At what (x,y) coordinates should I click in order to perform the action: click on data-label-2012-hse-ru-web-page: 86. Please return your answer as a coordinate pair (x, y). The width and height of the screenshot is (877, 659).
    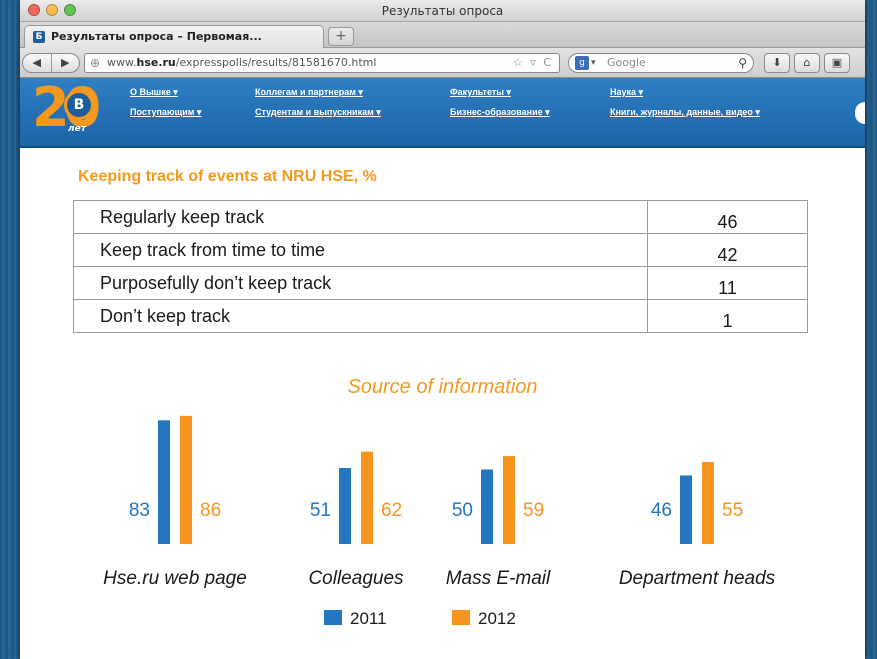
    Looking at the image, I should click on (210, 510).